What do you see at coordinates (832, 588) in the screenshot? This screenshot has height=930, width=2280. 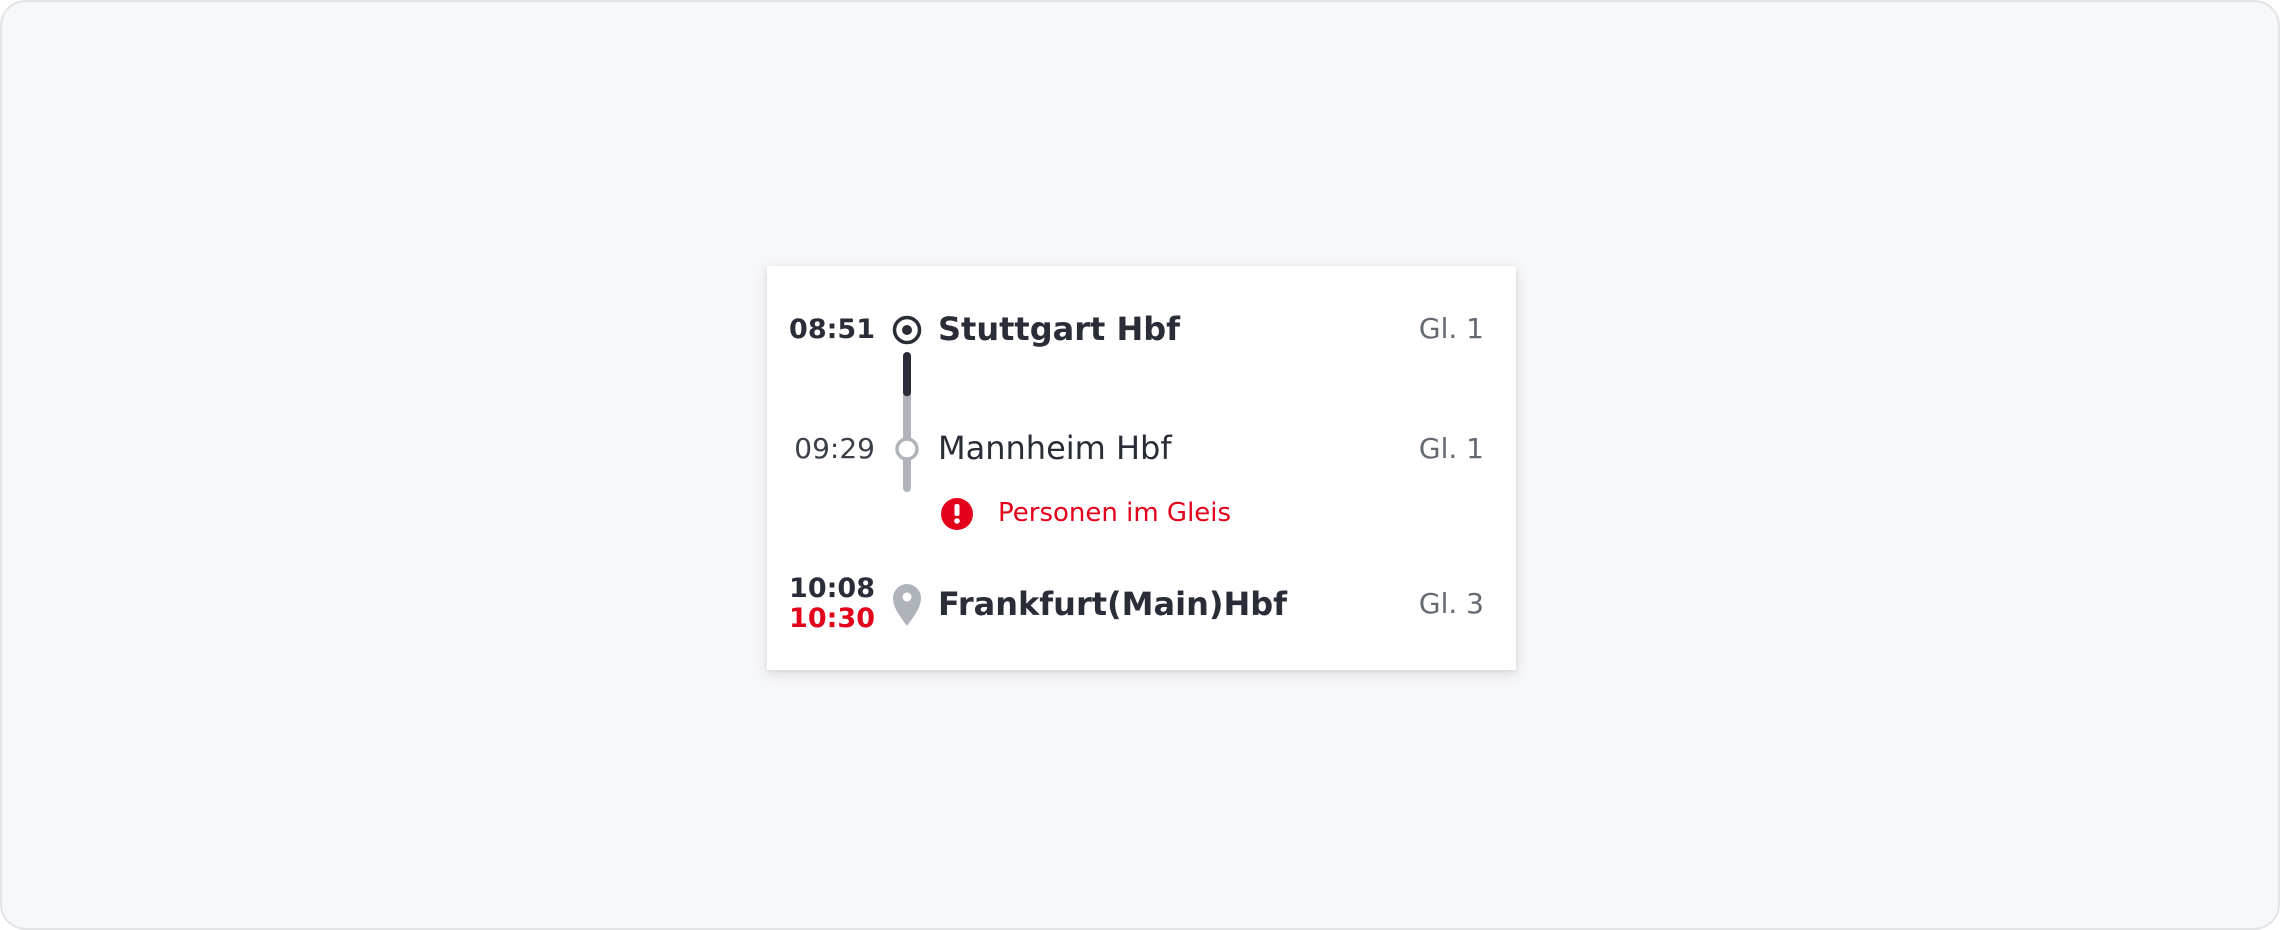 I see `arrival-time-scheduled: 10:08` at bounding box center [832, 588].